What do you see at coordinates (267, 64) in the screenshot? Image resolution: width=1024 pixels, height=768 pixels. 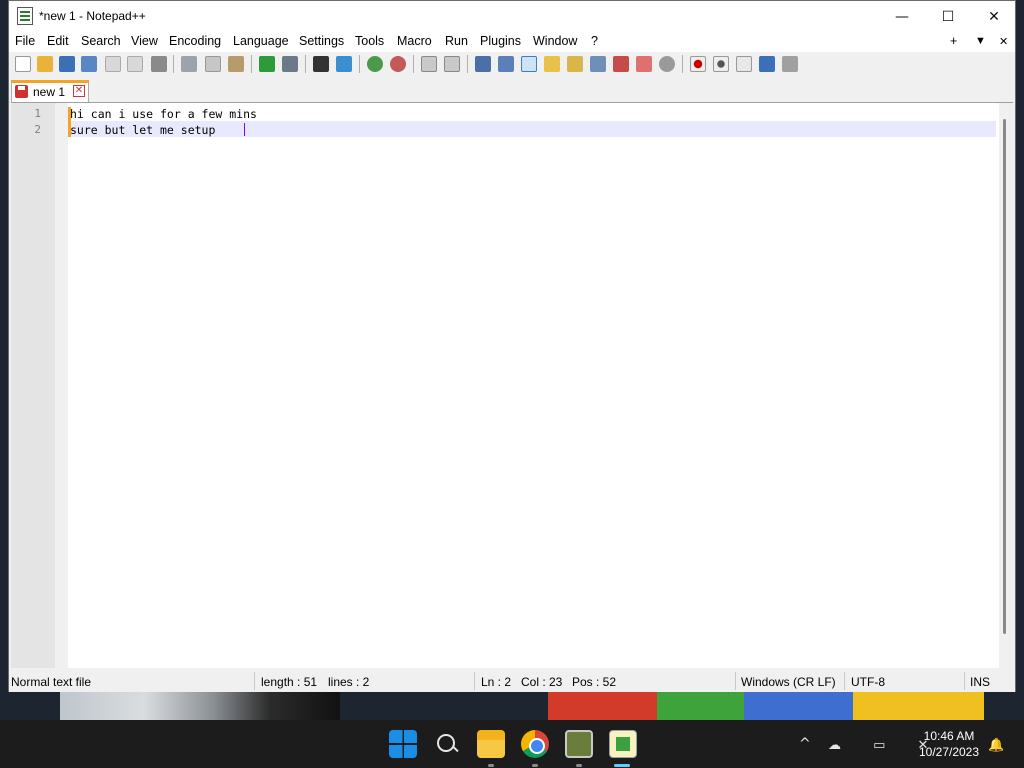 I see `undo-icon` at bounding box center [267, 64].